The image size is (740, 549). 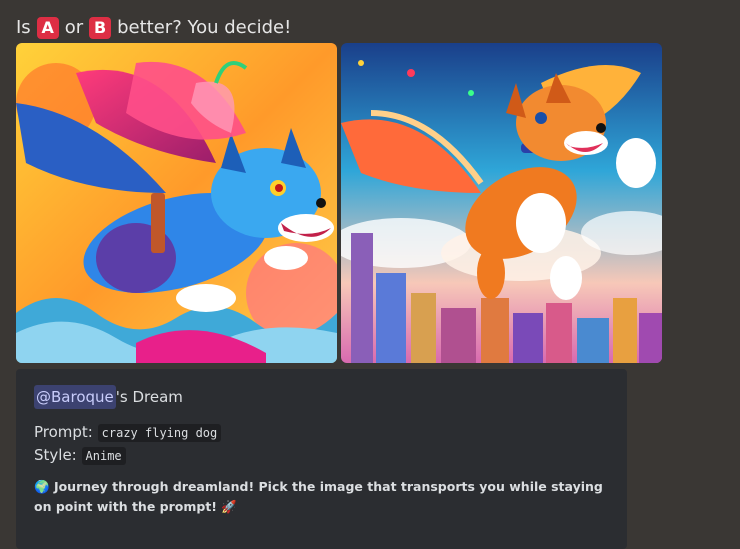 I want to click on headline-connector: or, so click(x=74, y=27).